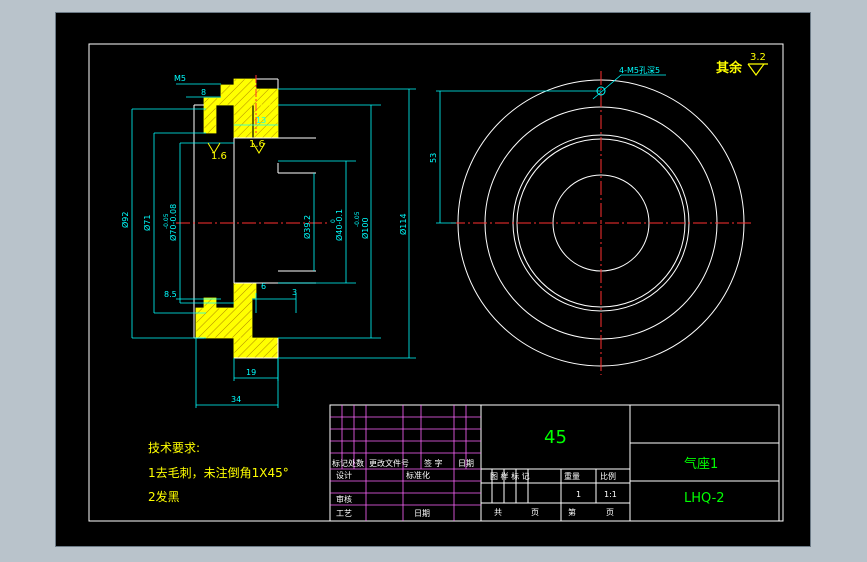 This screenshot has width=867, height=562. Describe the element at coordinates (701, 464) in the screenshot. I see `tb-part-name: 气座1` at that location.